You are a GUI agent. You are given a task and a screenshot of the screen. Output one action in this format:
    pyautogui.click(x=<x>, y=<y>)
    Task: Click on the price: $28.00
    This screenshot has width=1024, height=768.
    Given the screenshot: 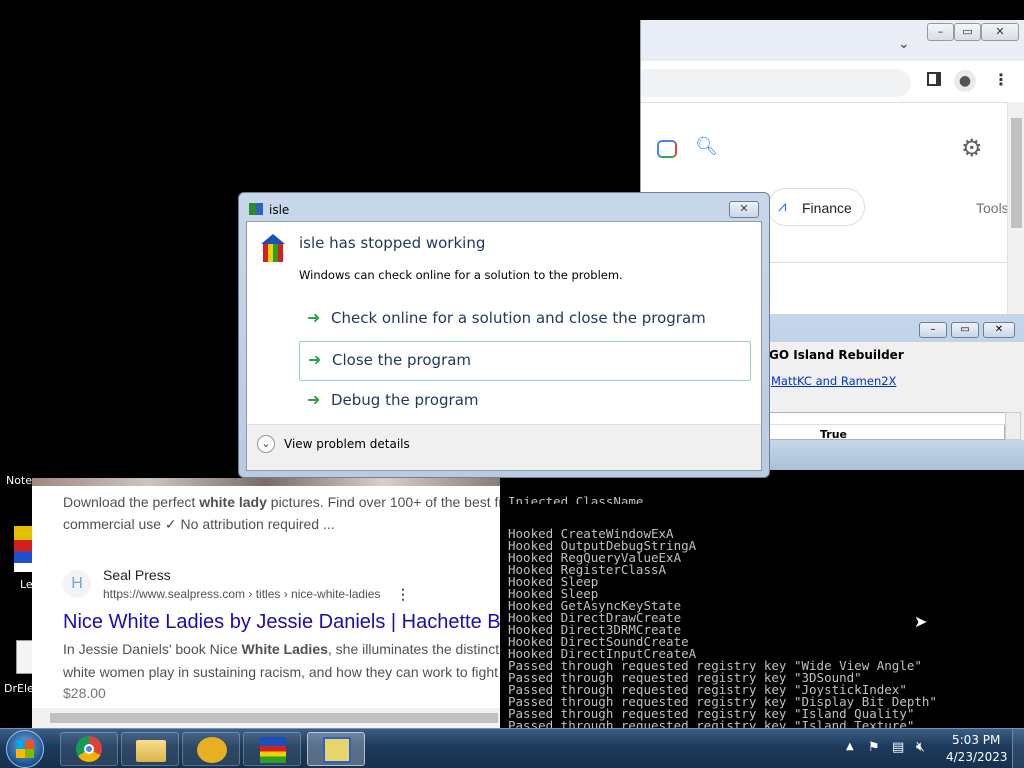 What is the action you would take?
    pyautogui.click(x=84, y=693)
    